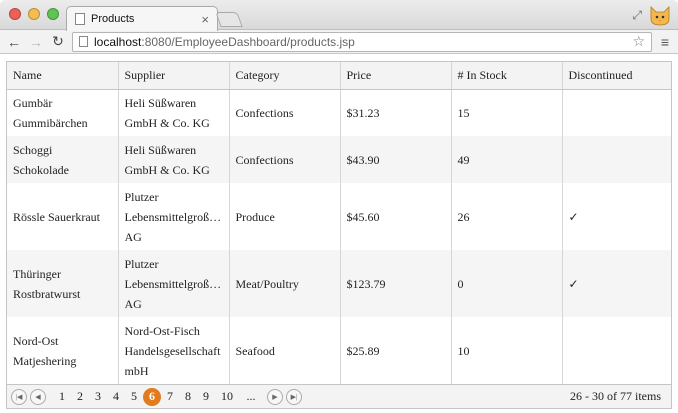  I want to click on cell-name: Rössle Sauerkraut, so click(63, 216).